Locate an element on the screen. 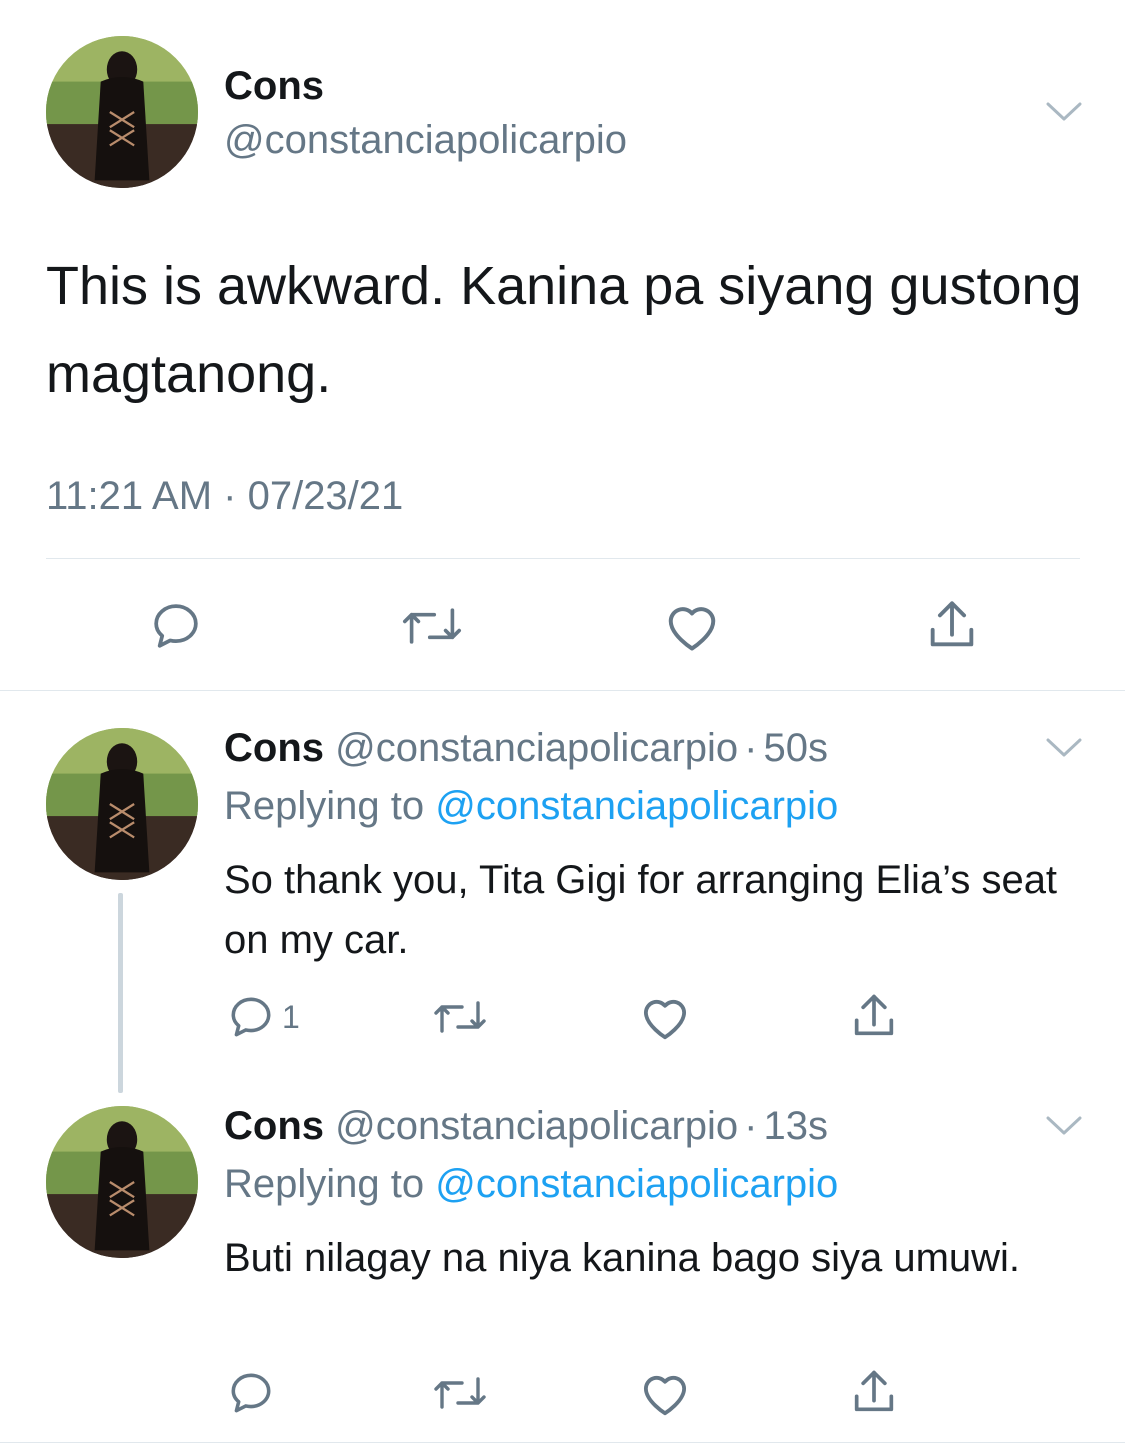  tweet-timestamp: 11:21 AM · 07/23/21 is located at coordinates (224, 496).